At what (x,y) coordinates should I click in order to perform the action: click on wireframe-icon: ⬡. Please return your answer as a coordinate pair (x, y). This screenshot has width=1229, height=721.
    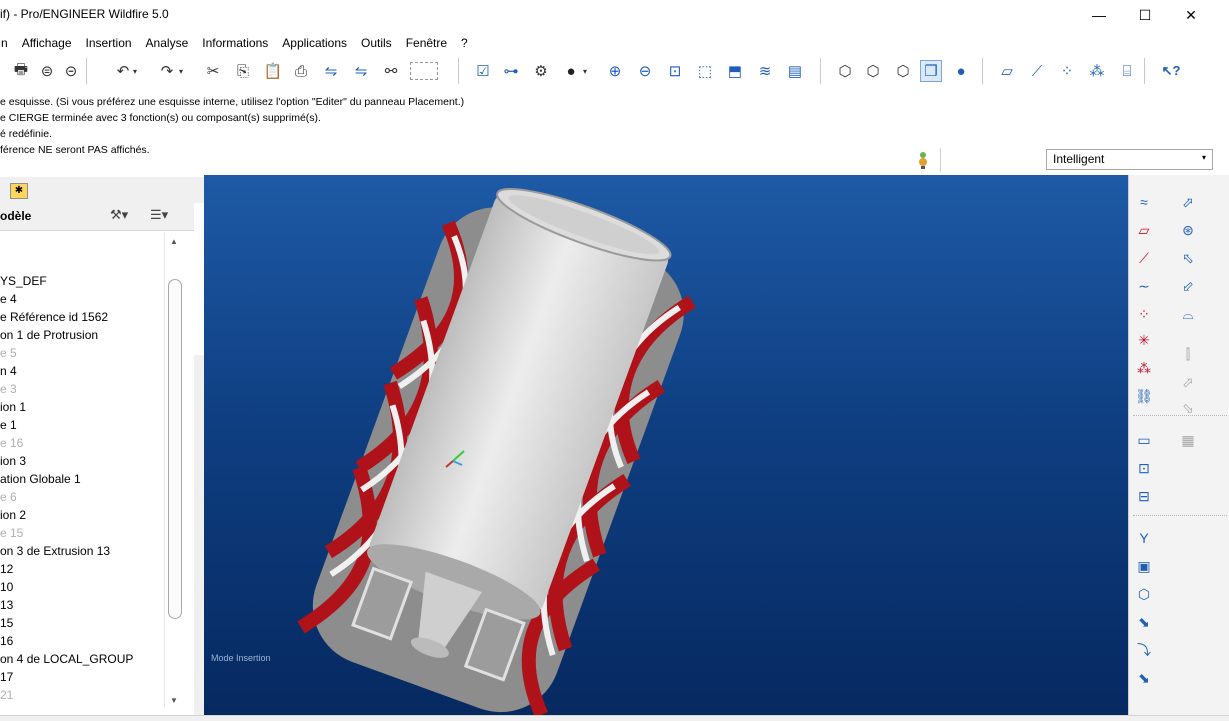
    Looking at the image, I should click on (845, 71).